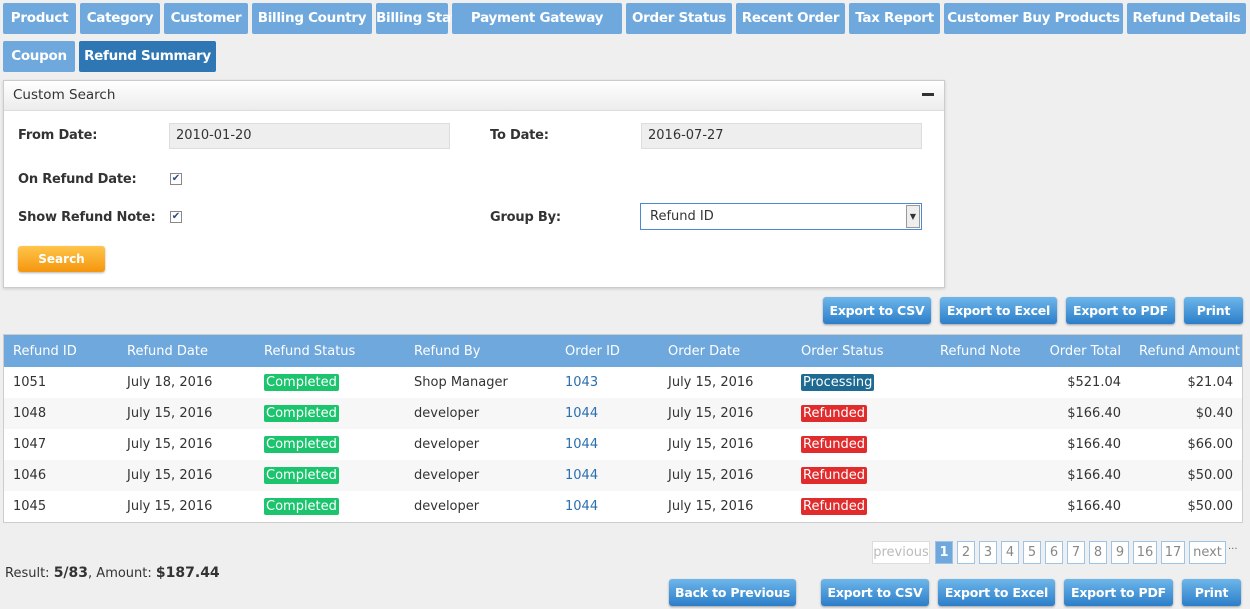 Image resolution: width=1250 pixels, height=609 pixels. Describe the element at coordinates (61, 475) in the screenshot. I see `cell: 1046` at that location.